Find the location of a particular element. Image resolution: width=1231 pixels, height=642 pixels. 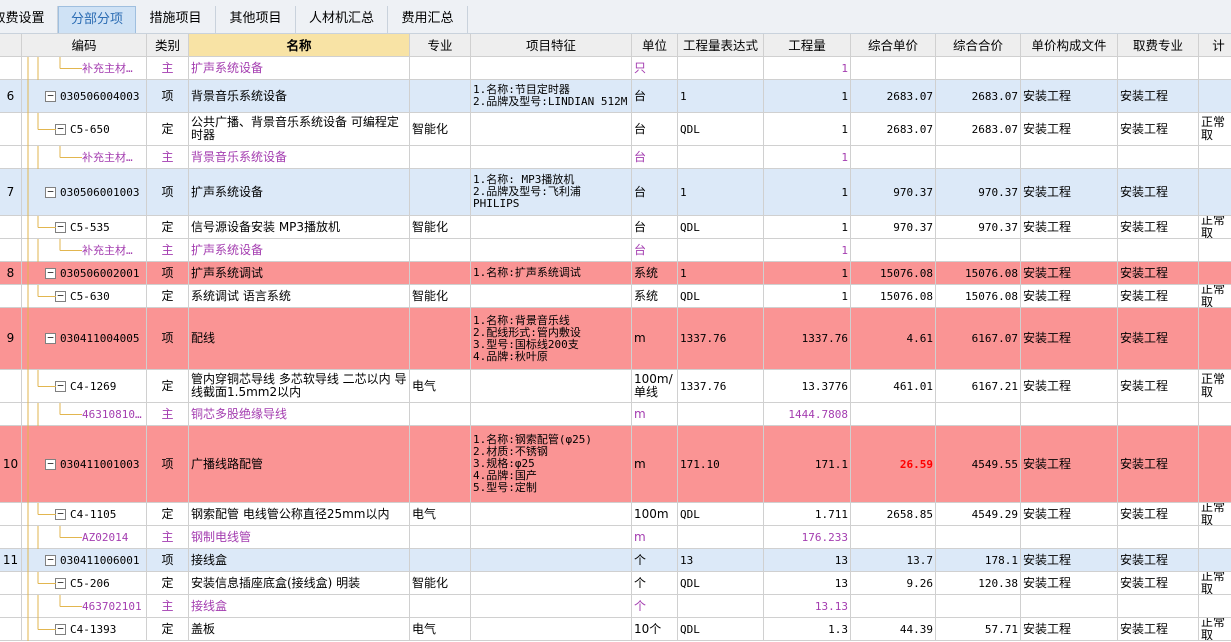

cell-name: 钢索配管 电线管公称直径25mm以内 is located at coordinates (299, 514).